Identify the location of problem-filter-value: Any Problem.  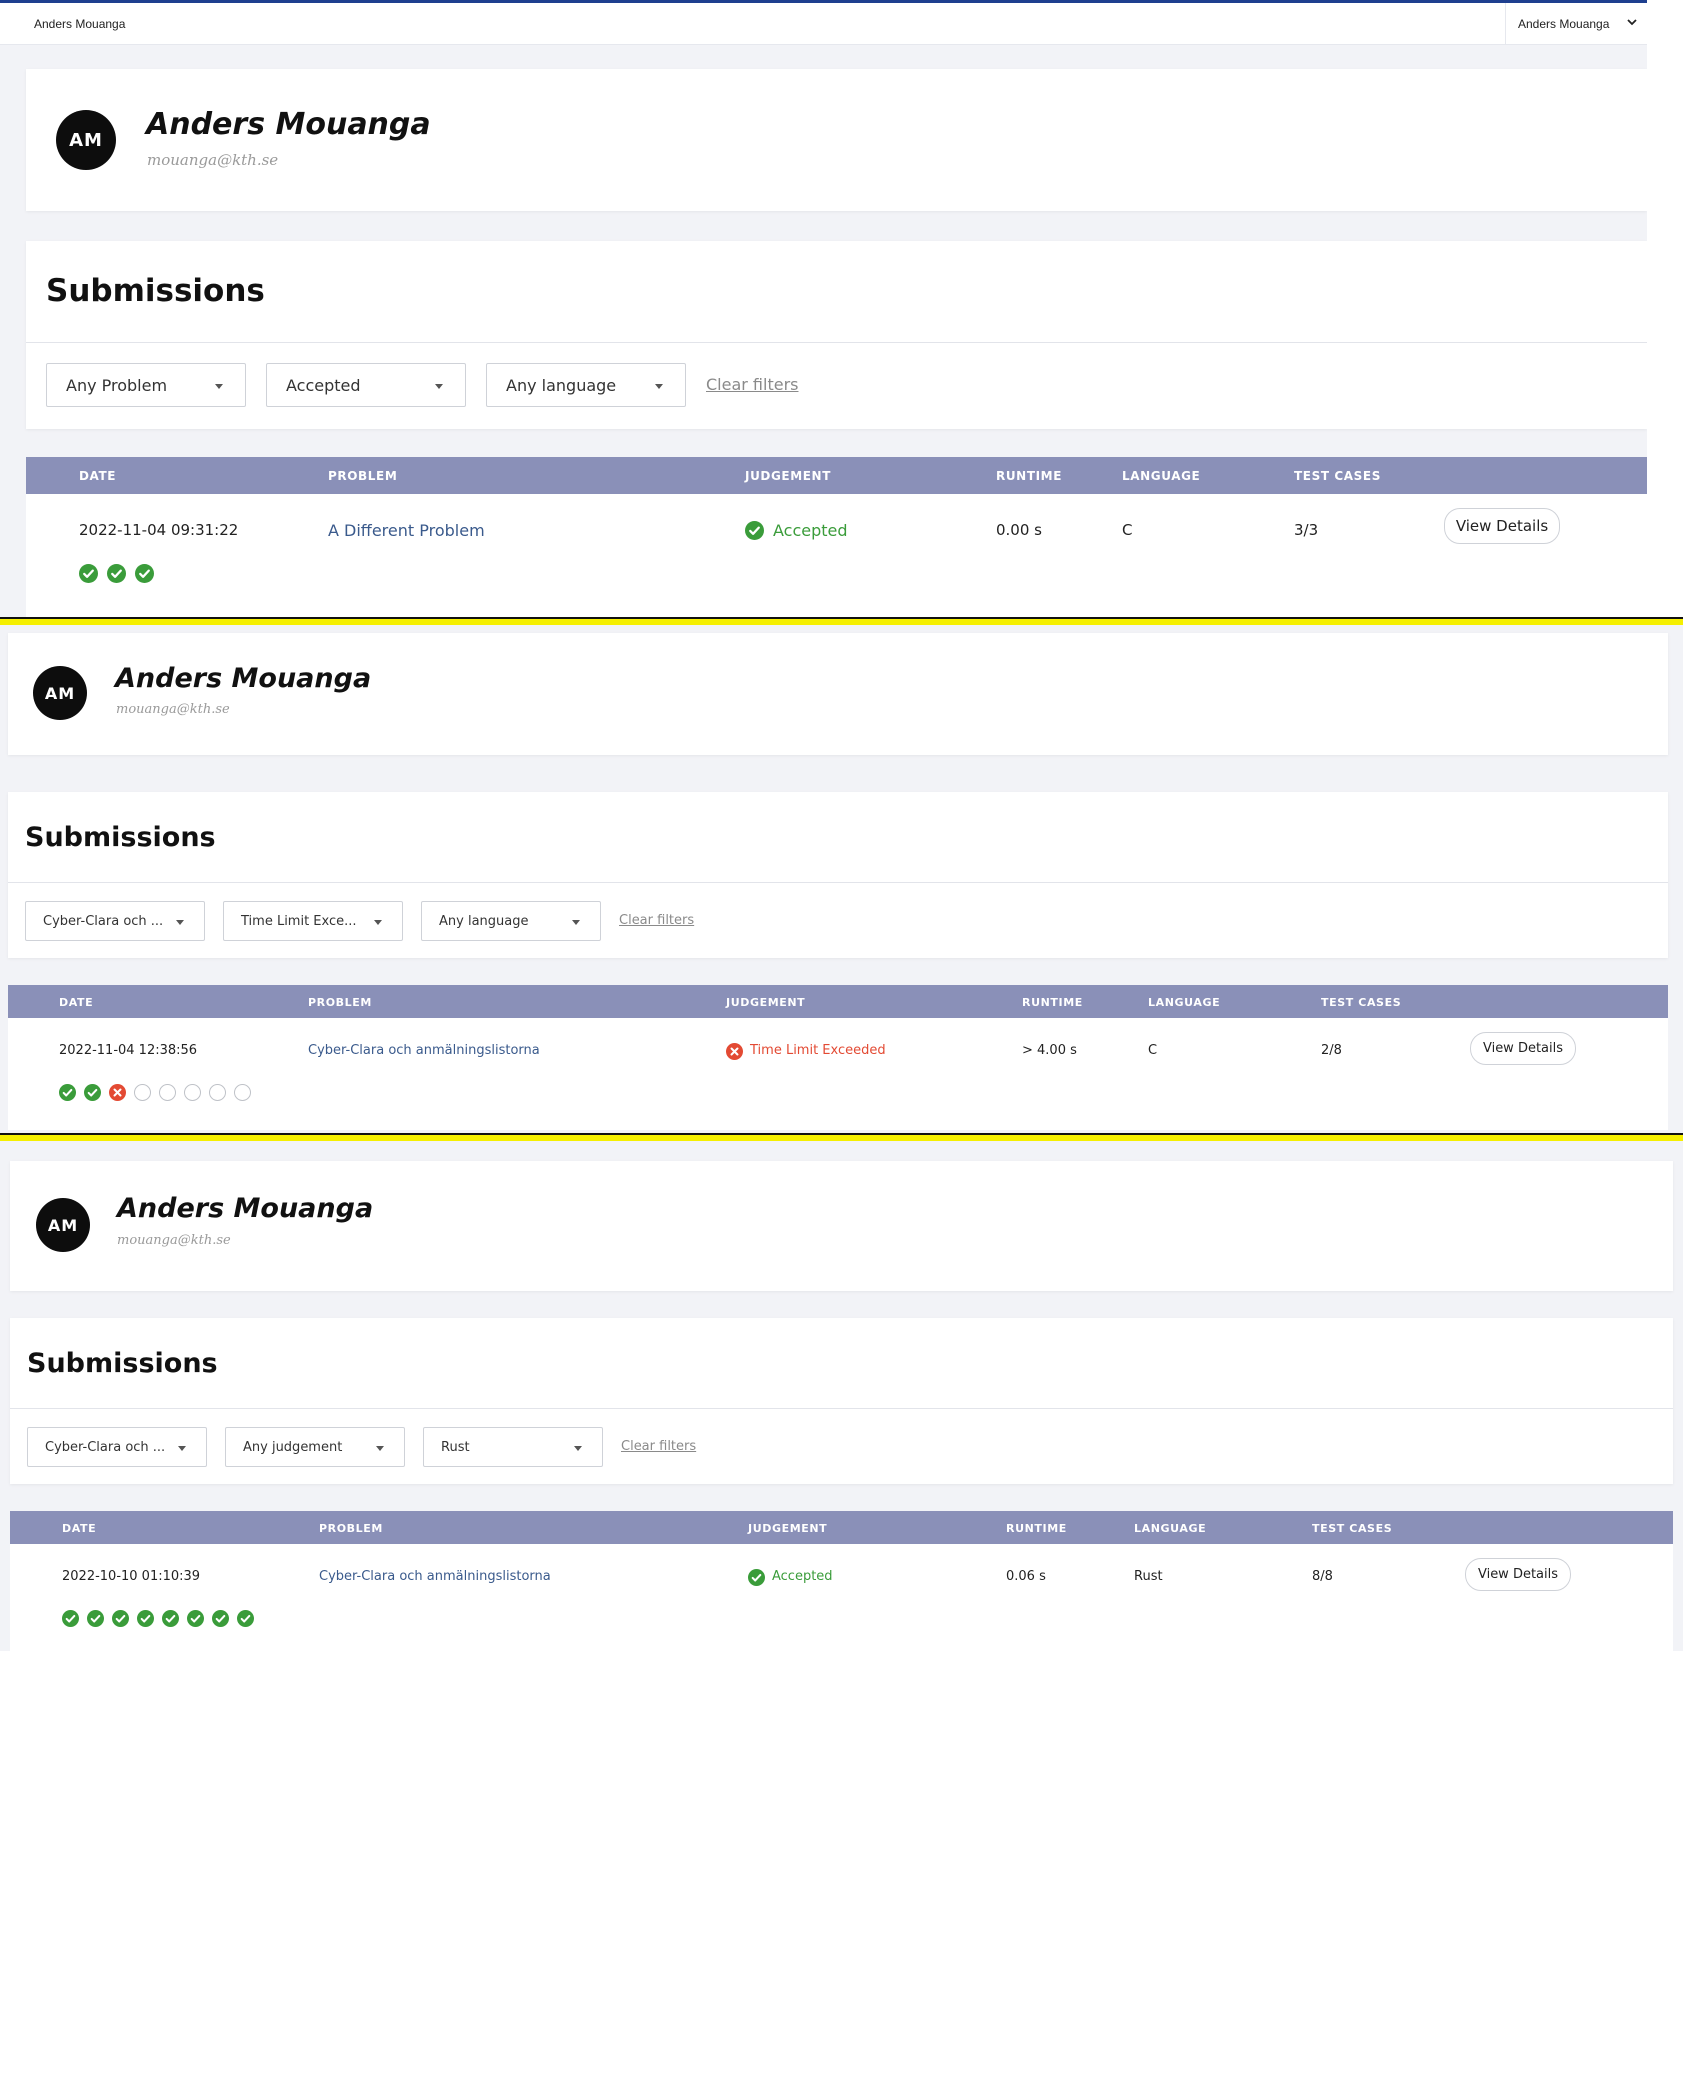
(117, 385).